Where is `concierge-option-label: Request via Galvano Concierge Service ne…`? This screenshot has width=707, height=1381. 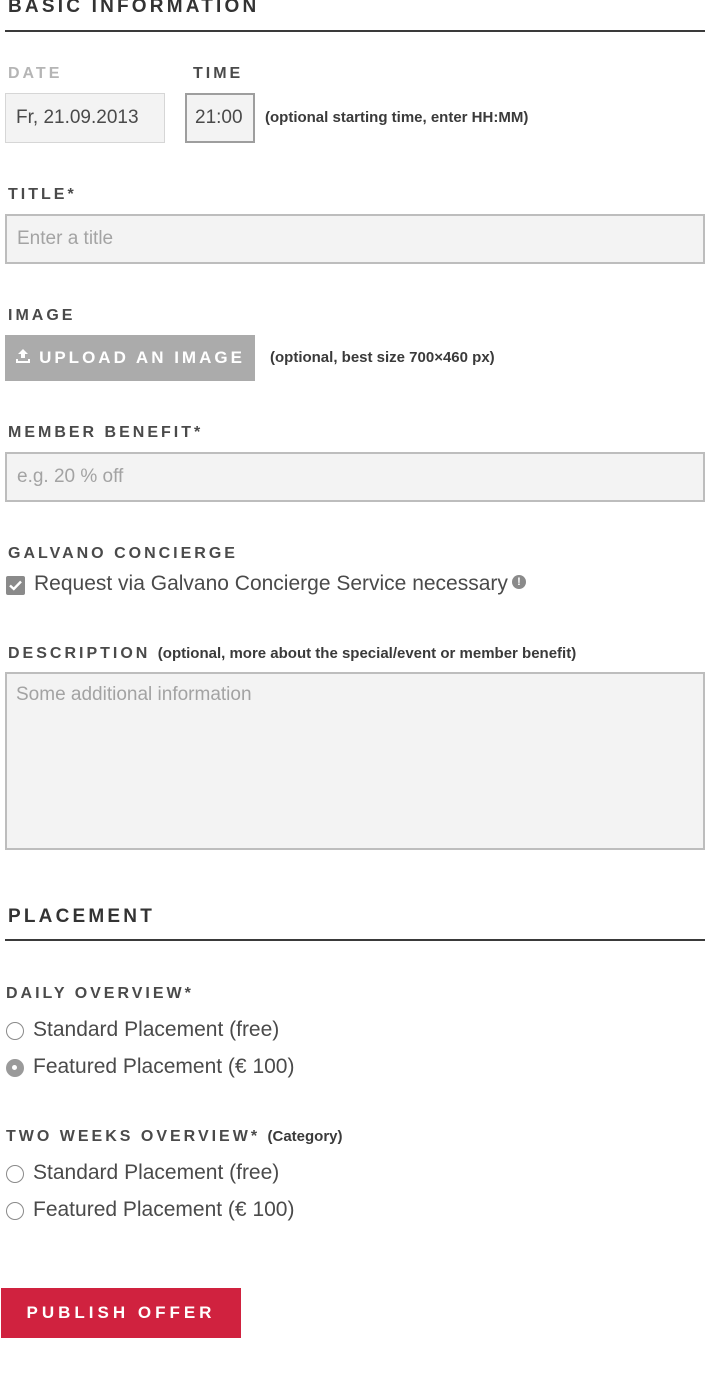
concierge-option-label: Request via Galvano Concierge Service ne… is located at coordinates (271, 583).